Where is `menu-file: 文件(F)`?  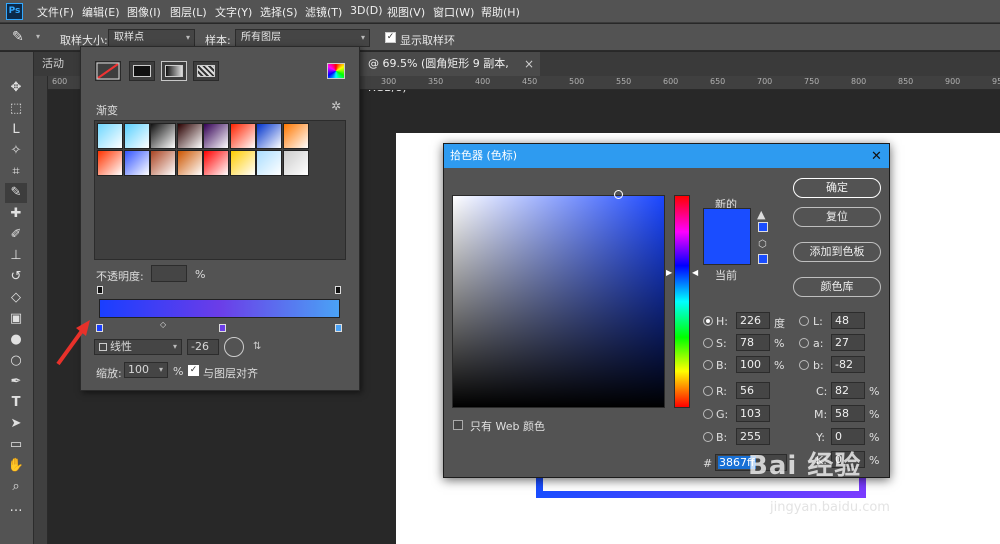 menu-file: 文件(F) is located at coordinates (55, 12).